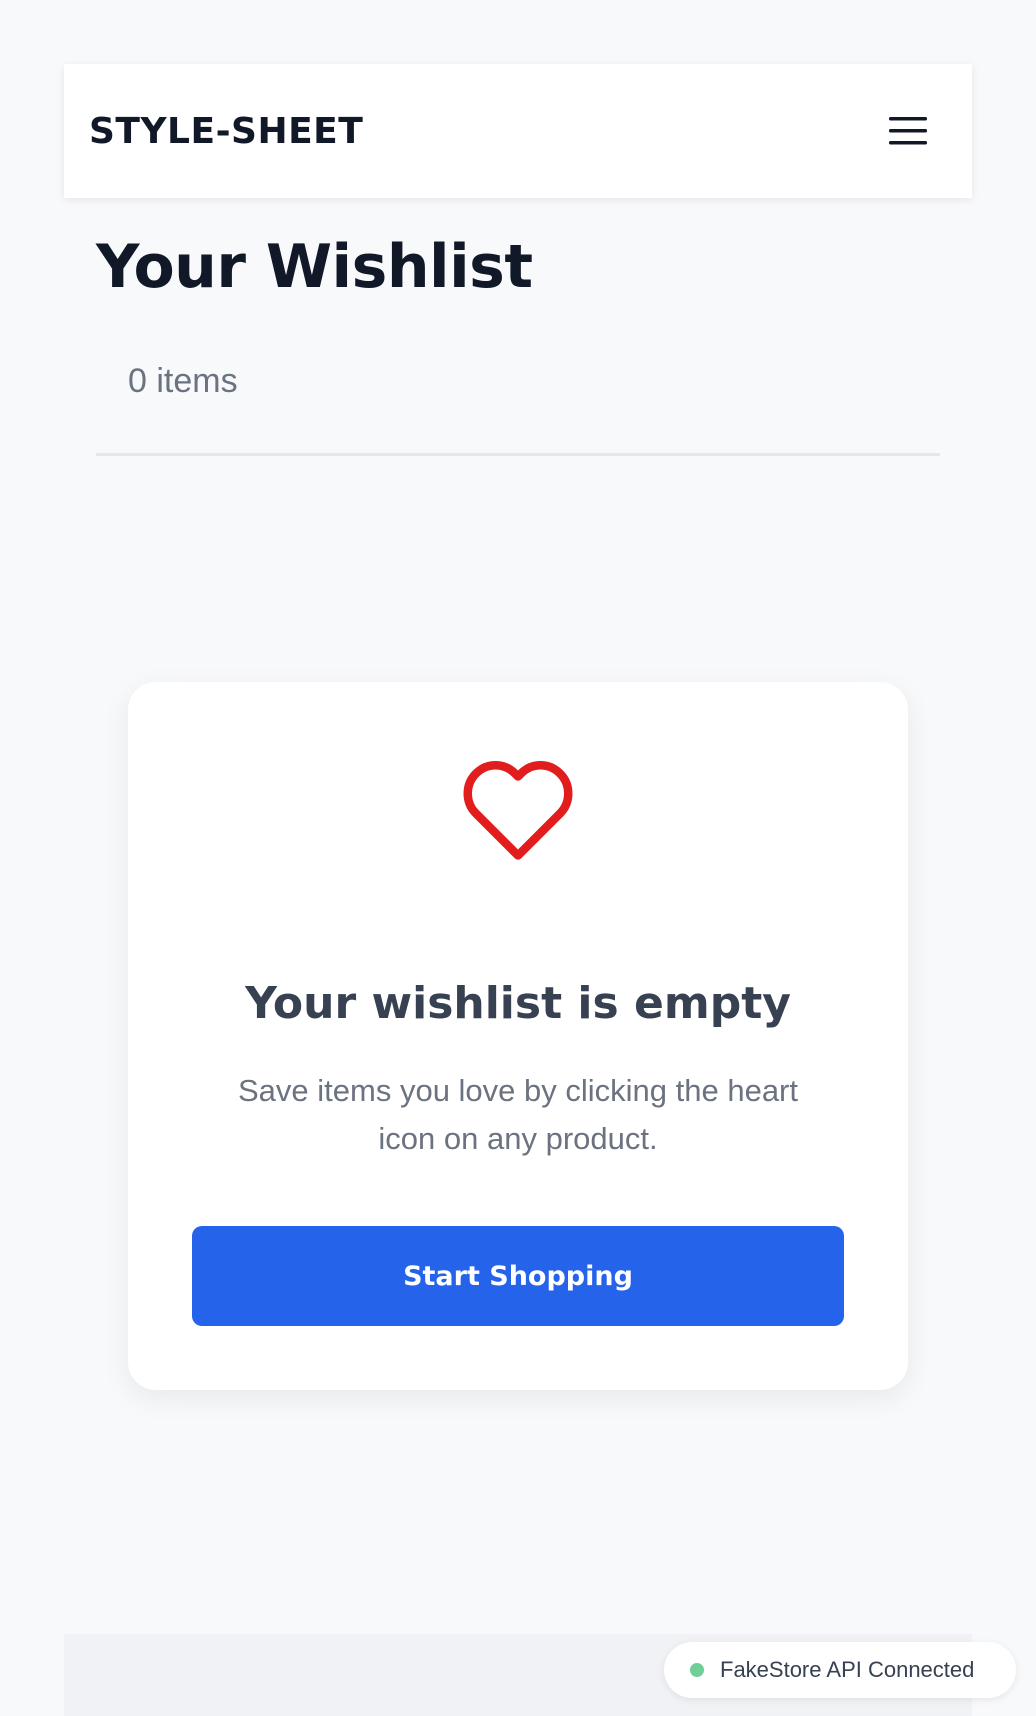  I want to click on start-shopping-button: Start Shopping, so click(518, 1276).